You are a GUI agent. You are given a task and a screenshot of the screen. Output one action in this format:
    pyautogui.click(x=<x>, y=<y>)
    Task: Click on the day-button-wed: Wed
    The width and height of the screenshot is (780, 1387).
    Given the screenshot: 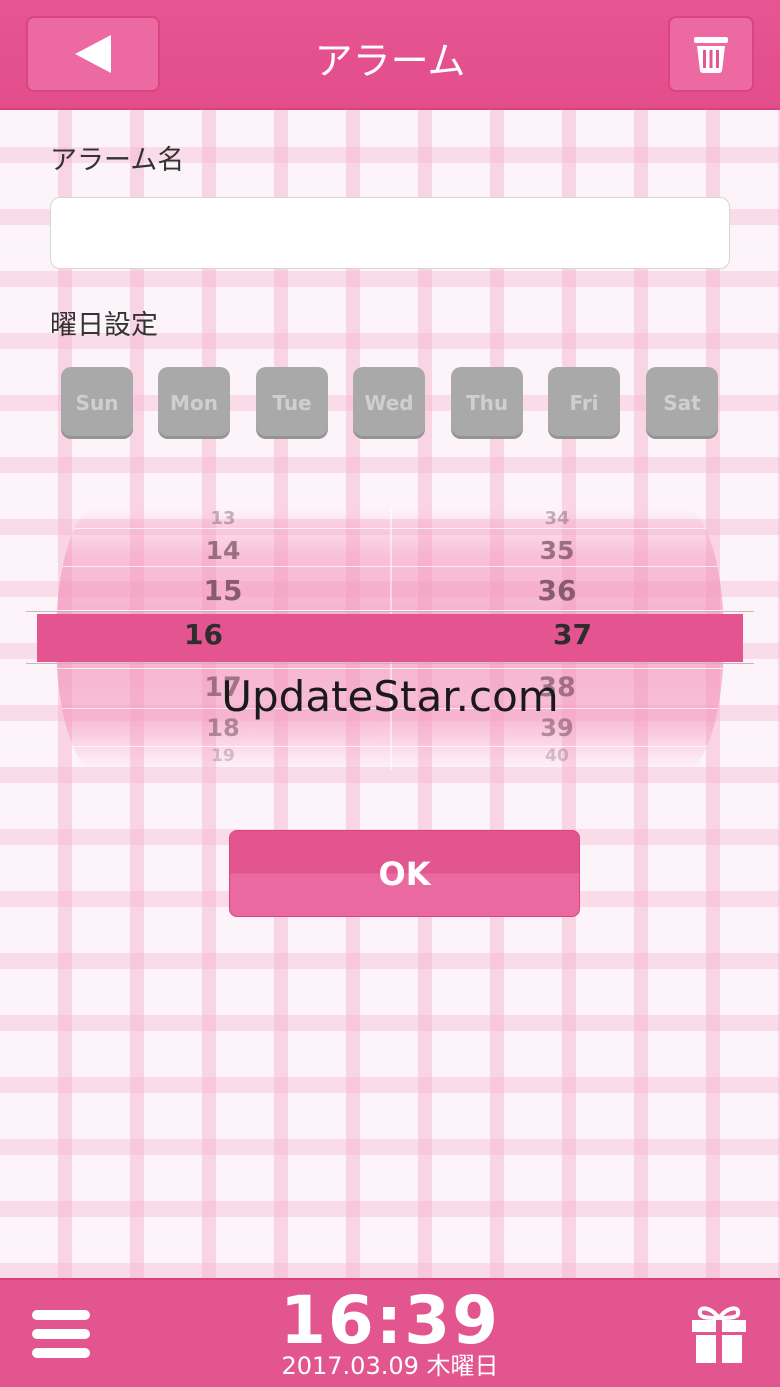 What is the action you would take?
    pyautogui.click(x=389, y=403)
    